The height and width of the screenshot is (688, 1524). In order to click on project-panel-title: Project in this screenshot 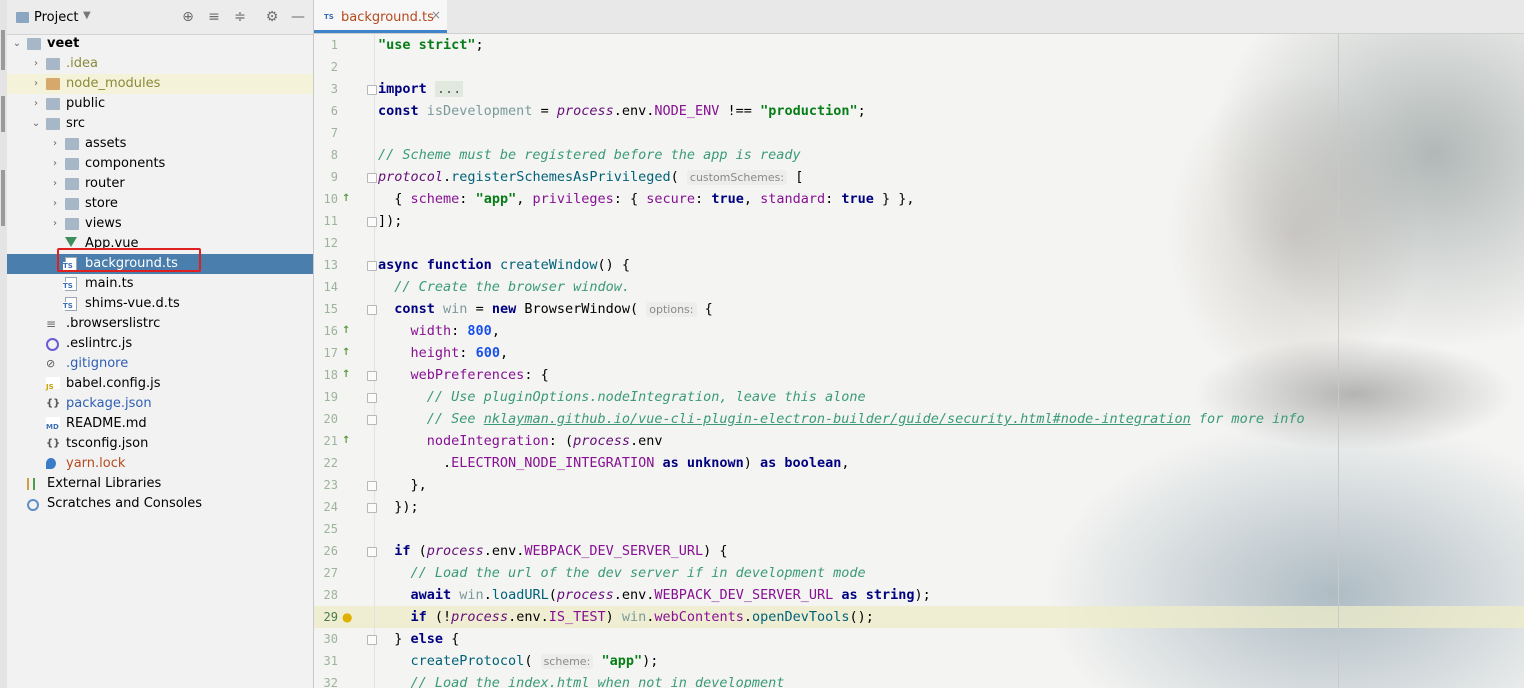, I will do `click(56, 17)`.